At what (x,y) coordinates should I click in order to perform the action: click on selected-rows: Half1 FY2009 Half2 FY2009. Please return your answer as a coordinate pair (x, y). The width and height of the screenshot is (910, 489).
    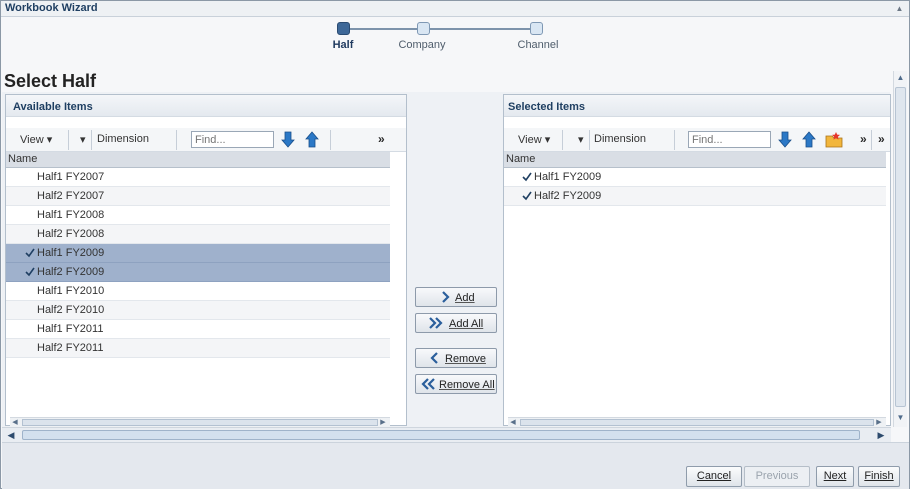
    Looking at the image, I should click on (695, 187).